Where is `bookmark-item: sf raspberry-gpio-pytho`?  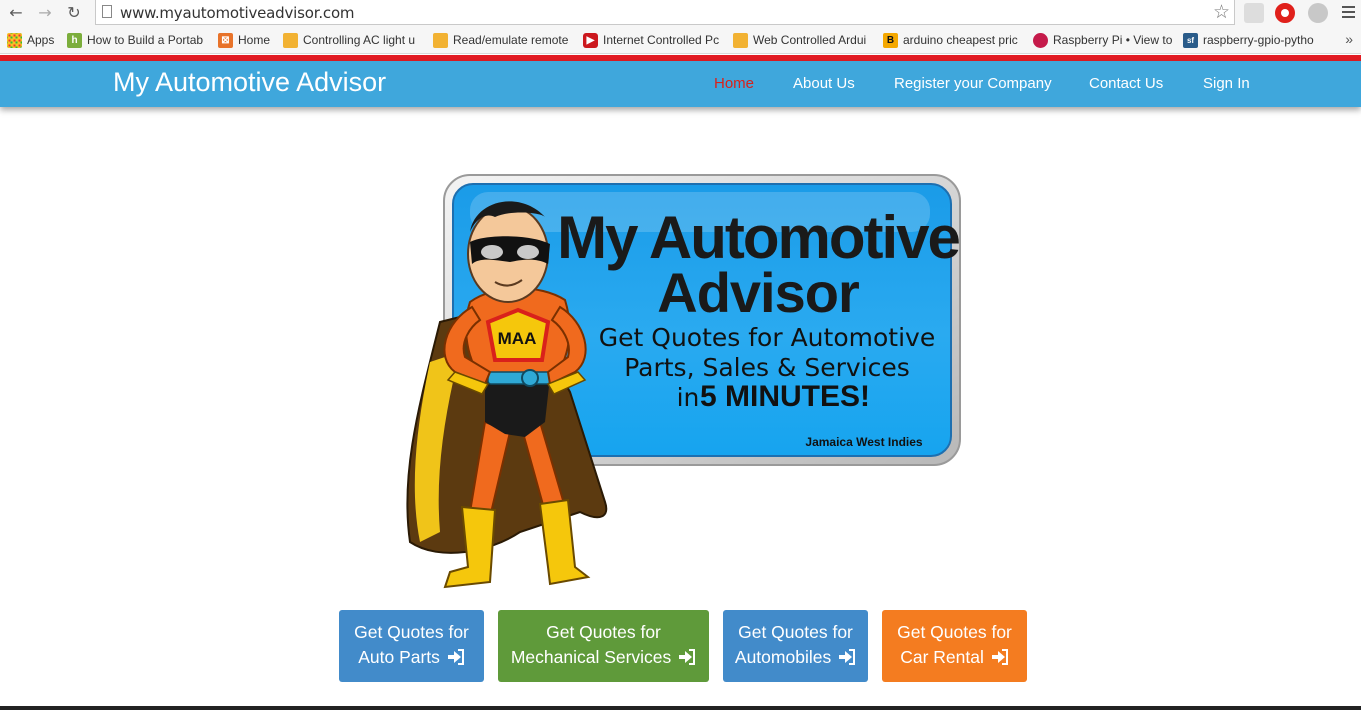 bookmark-item: sf raspberry-gpio-pytho is located at coordinates (1253, 40).